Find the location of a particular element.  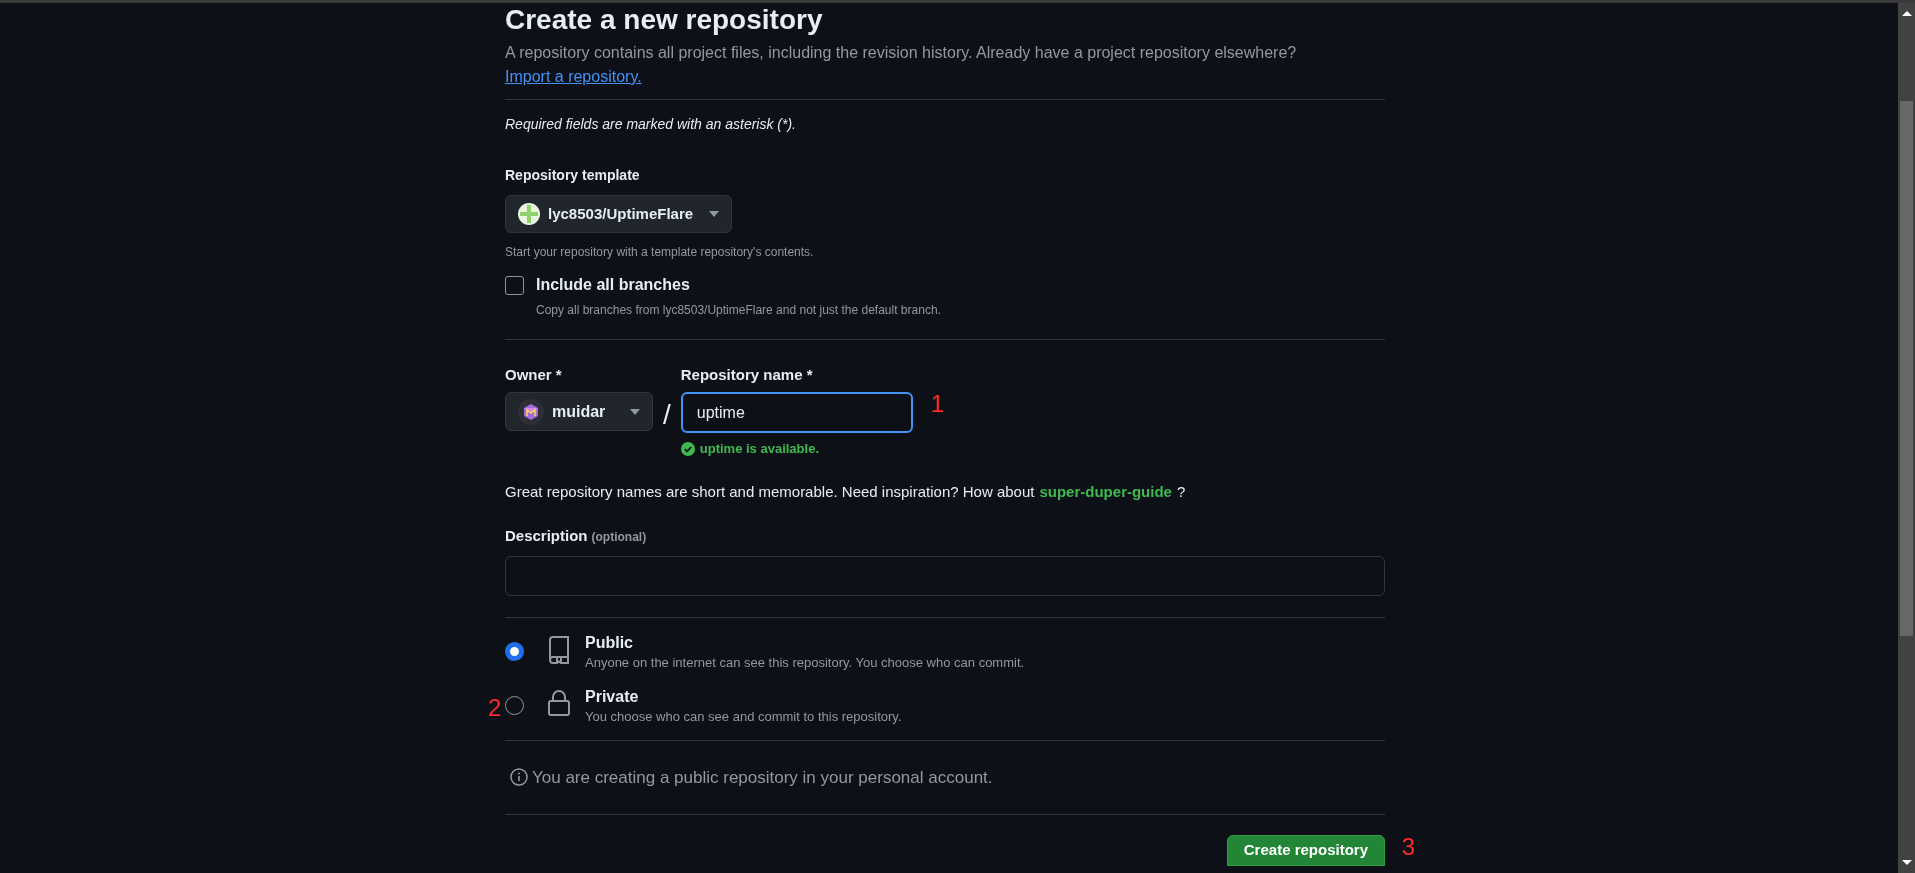

import-link: Import a repository. is located at coordinates (573, 77).